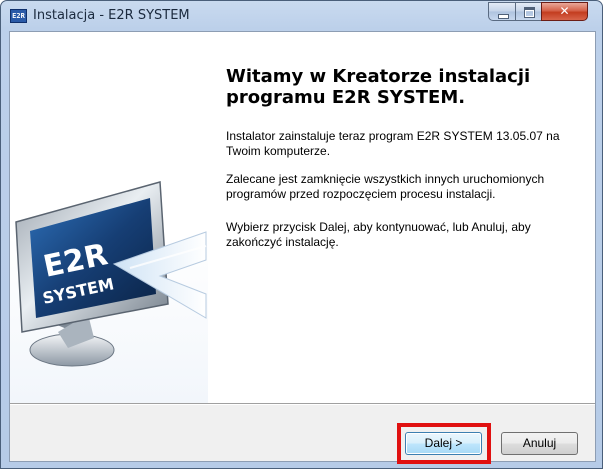  I want to click on minimize-button, so click(502, 11).